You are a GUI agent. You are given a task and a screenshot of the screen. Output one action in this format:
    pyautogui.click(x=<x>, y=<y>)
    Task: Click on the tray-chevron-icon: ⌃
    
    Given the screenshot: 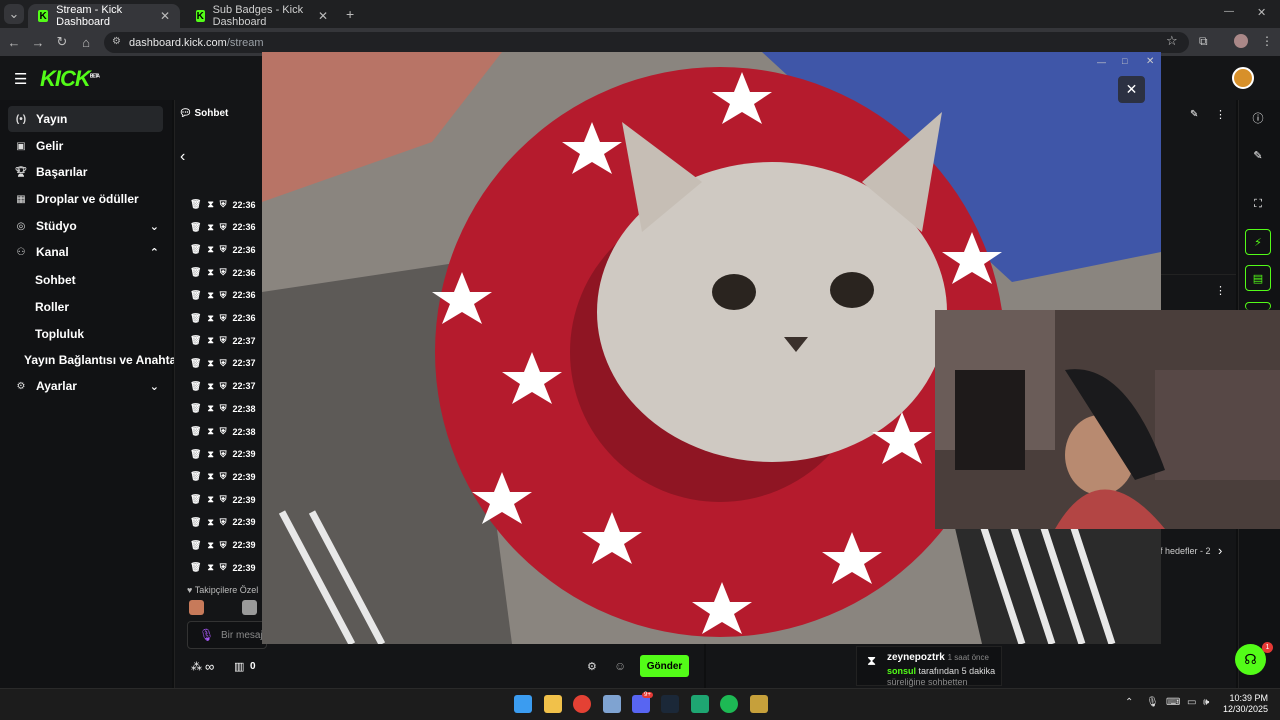 What is the action you would take?
    pyautogui.click(x=1129, y=702)
    